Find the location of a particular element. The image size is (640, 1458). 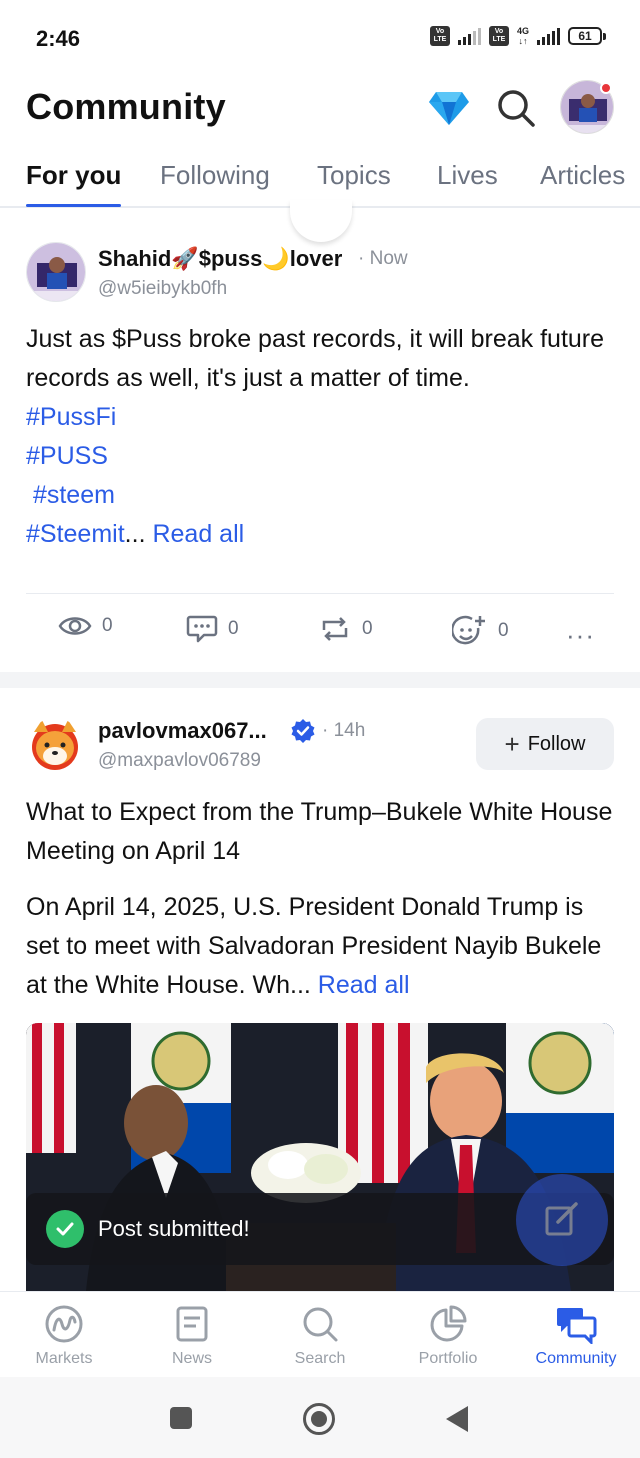

status-time: 2:46 is located at coordinates (58, 38).